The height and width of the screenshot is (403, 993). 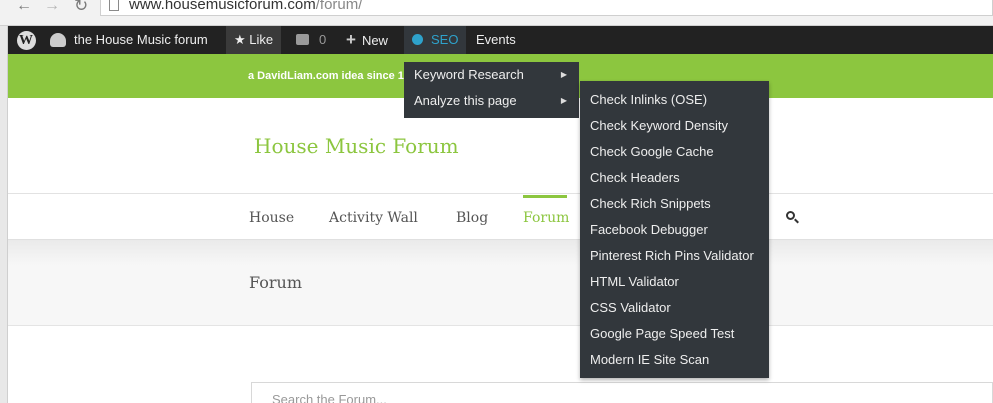 What do you see at coordinates (356, 146) in the screenshot?
I see `site-title: House Music Forum` at bounding box center [356, 146].